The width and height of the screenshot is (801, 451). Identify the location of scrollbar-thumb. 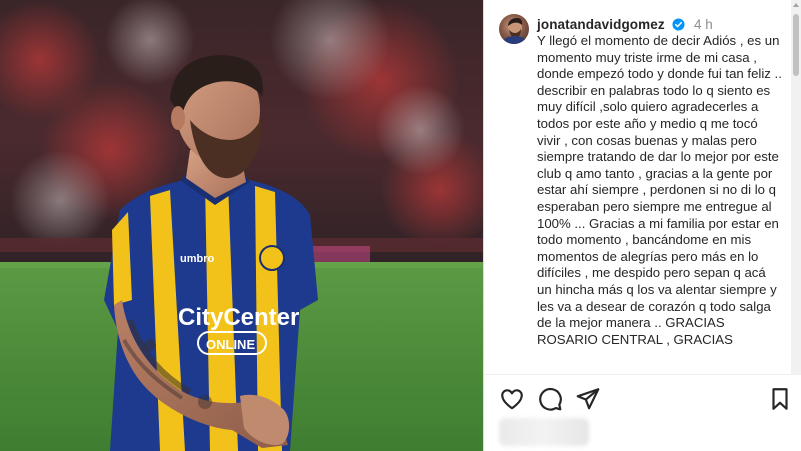
(796, 45).